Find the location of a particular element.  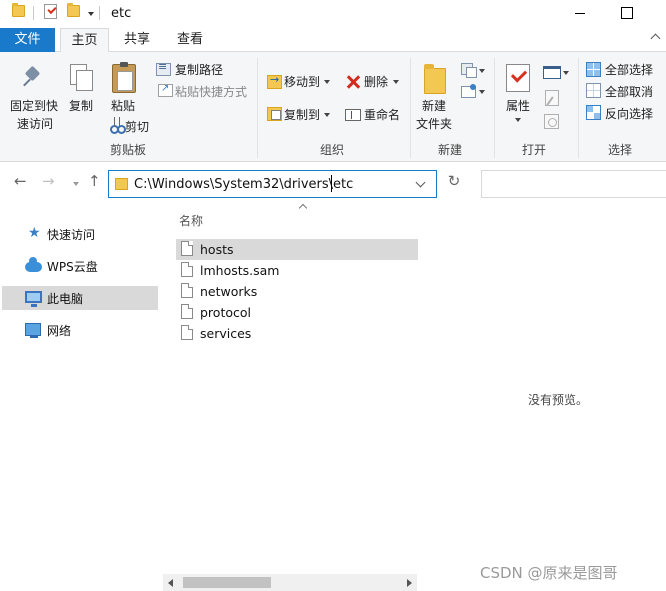

tab-share: 共享 is located at coordinates (137, 40).